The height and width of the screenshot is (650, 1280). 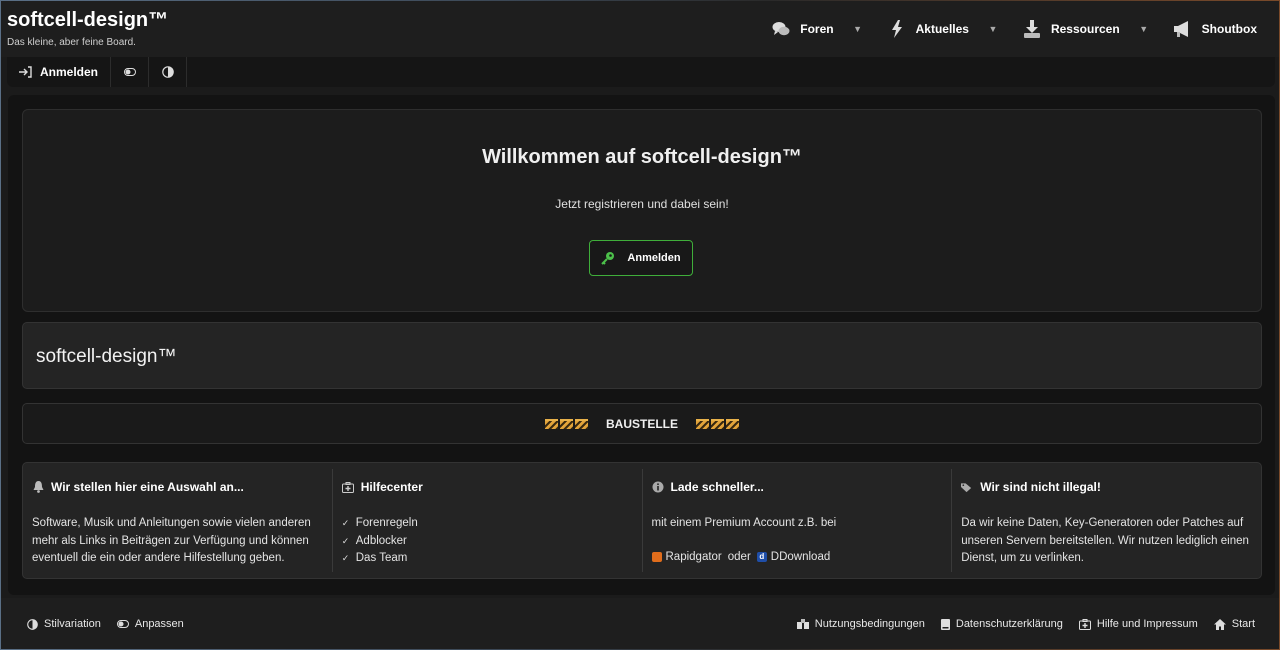 I want to click on ddownload-icon: d, so click(x=761, y=556).